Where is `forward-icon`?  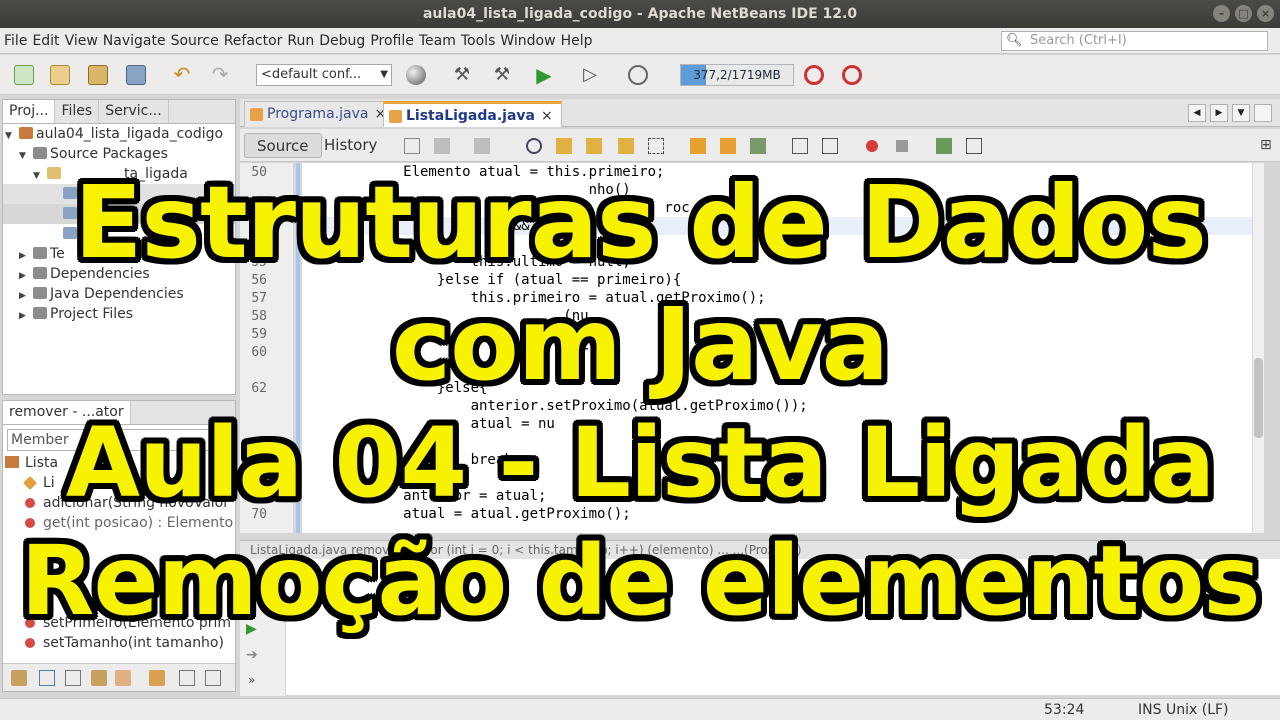
forward-icon is located at coordinates (482, 146).